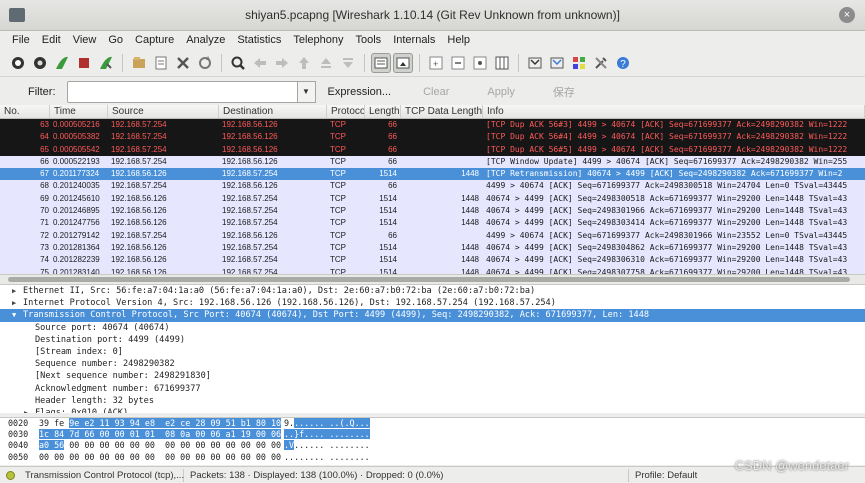 The height and width of the screenshot is (483, 865). What do you see at coordinates (674, 111) in the screenshot?
I see `column-header-info: Info` at bounding box center [674, 111].